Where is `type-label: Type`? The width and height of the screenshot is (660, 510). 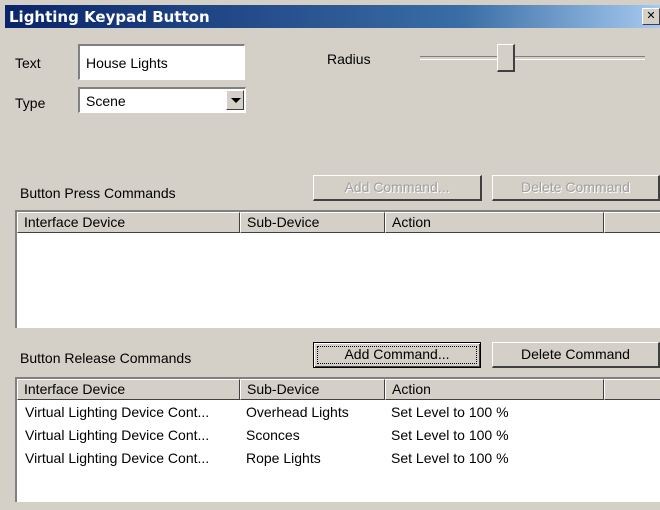 type-label: Type is located at coordinates (30, 103).